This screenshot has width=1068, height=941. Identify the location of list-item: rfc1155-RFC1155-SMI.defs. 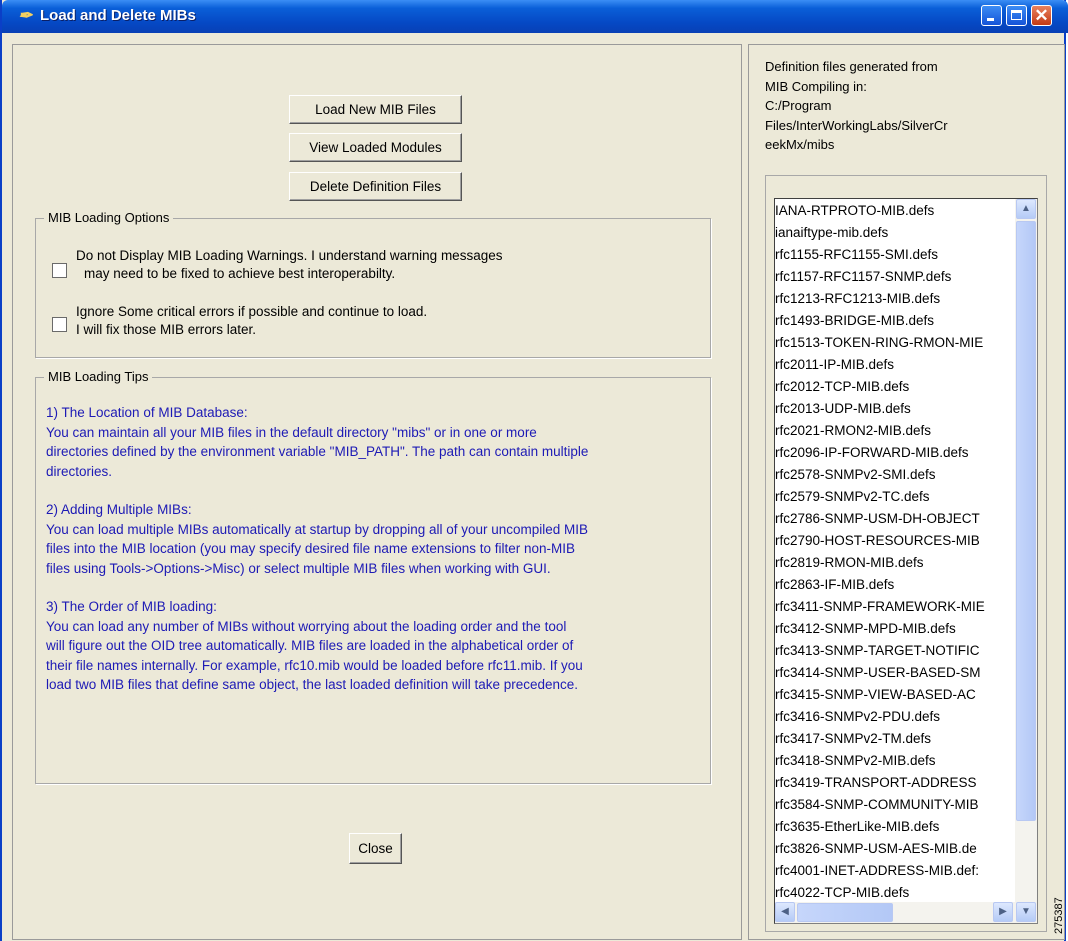
(895, 255).